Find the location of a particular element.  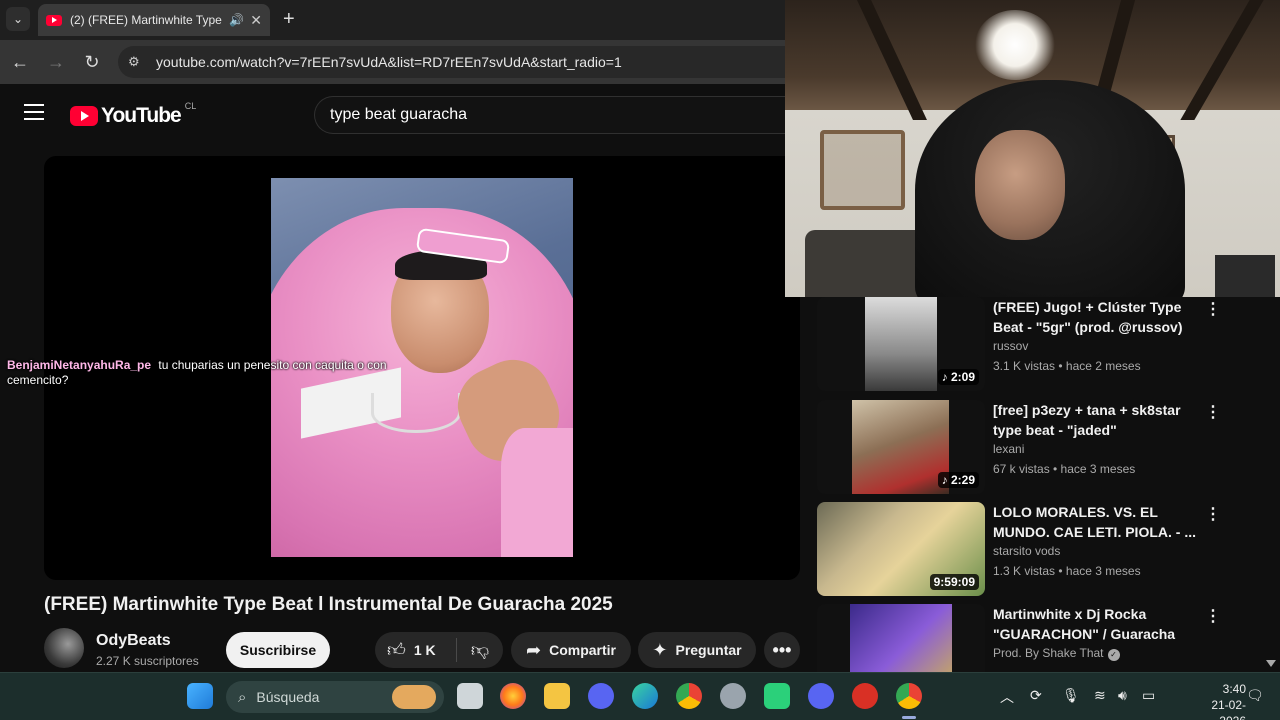

site-settings-icon: ⚙ is located at coordinates (137, 62).